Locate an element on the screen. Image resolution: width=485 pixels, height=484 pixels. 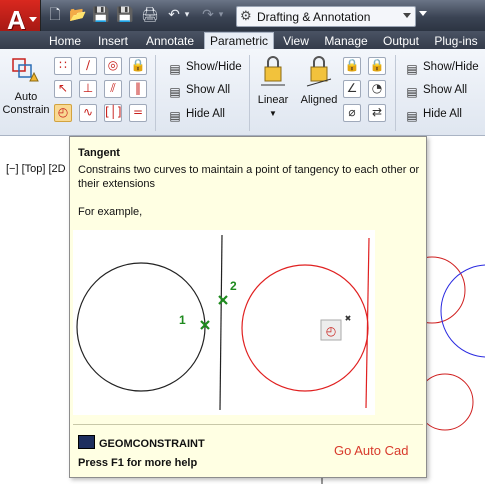
example-circle-red is located at coordinates (305, 328).